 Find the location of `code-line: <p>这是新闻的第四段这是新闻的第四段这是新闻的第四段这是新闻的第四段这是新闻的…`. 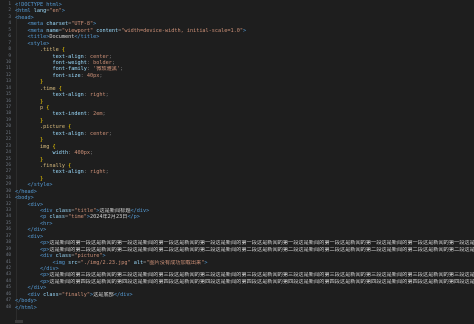

code-line: <p>这是新闻的第四段这是新闻的第四段这是新闻的第四段这是新闻的第四段这是新闻的… is located at coordinates (244, 282).